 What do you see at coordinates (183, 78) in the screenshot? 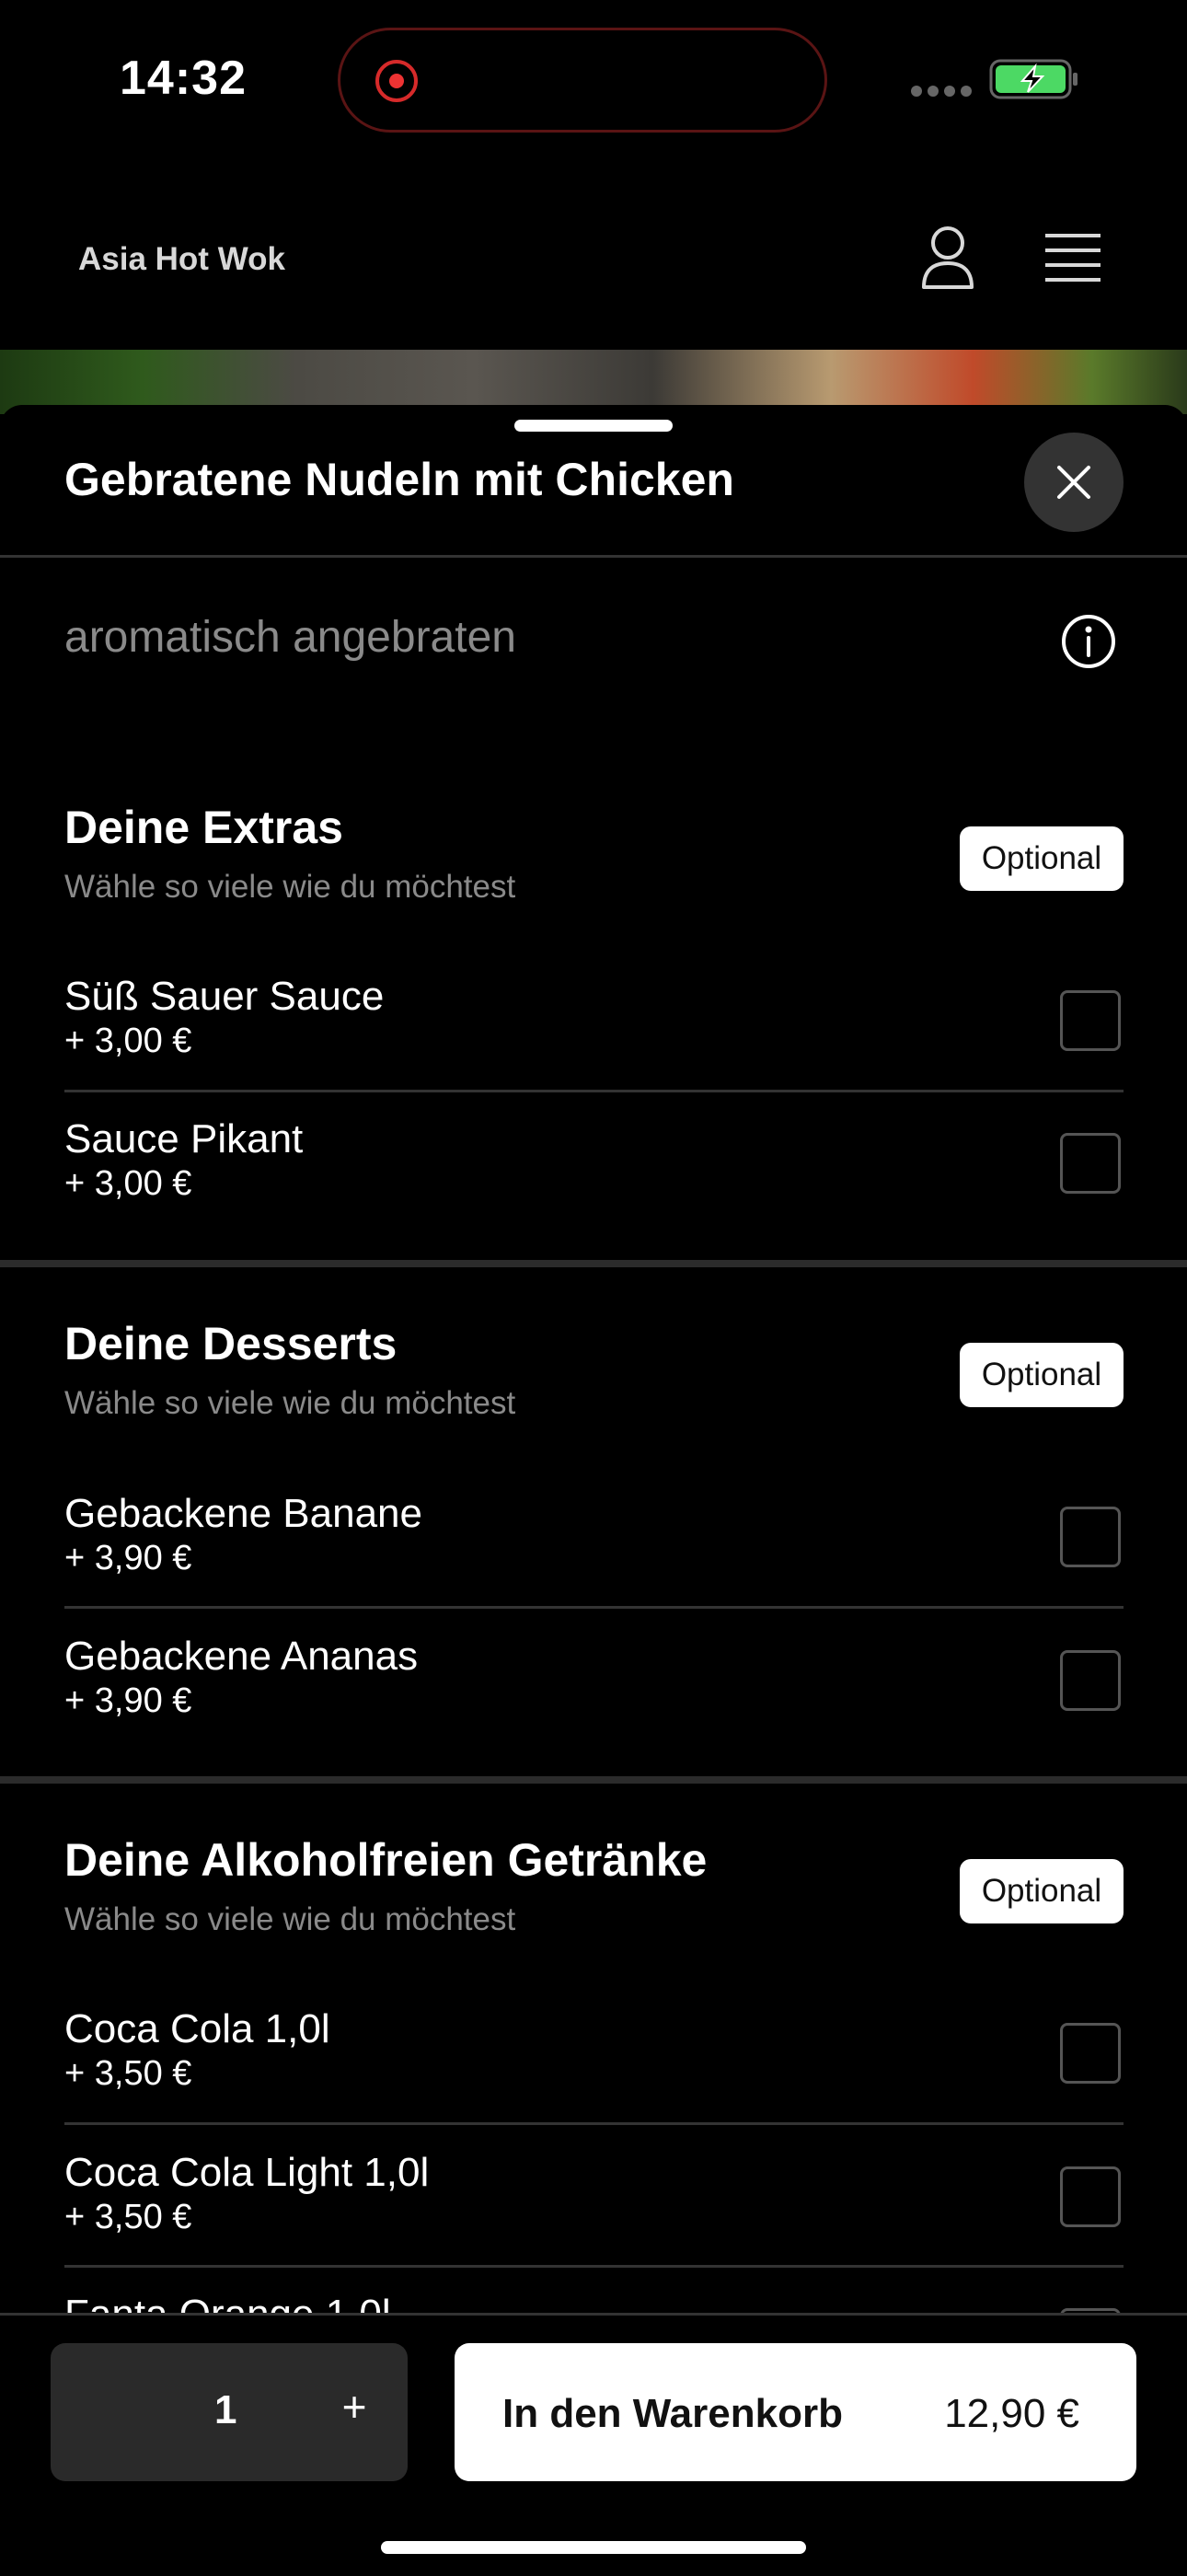
I see `status-time: 14:32` at bounding box center [183, 78].